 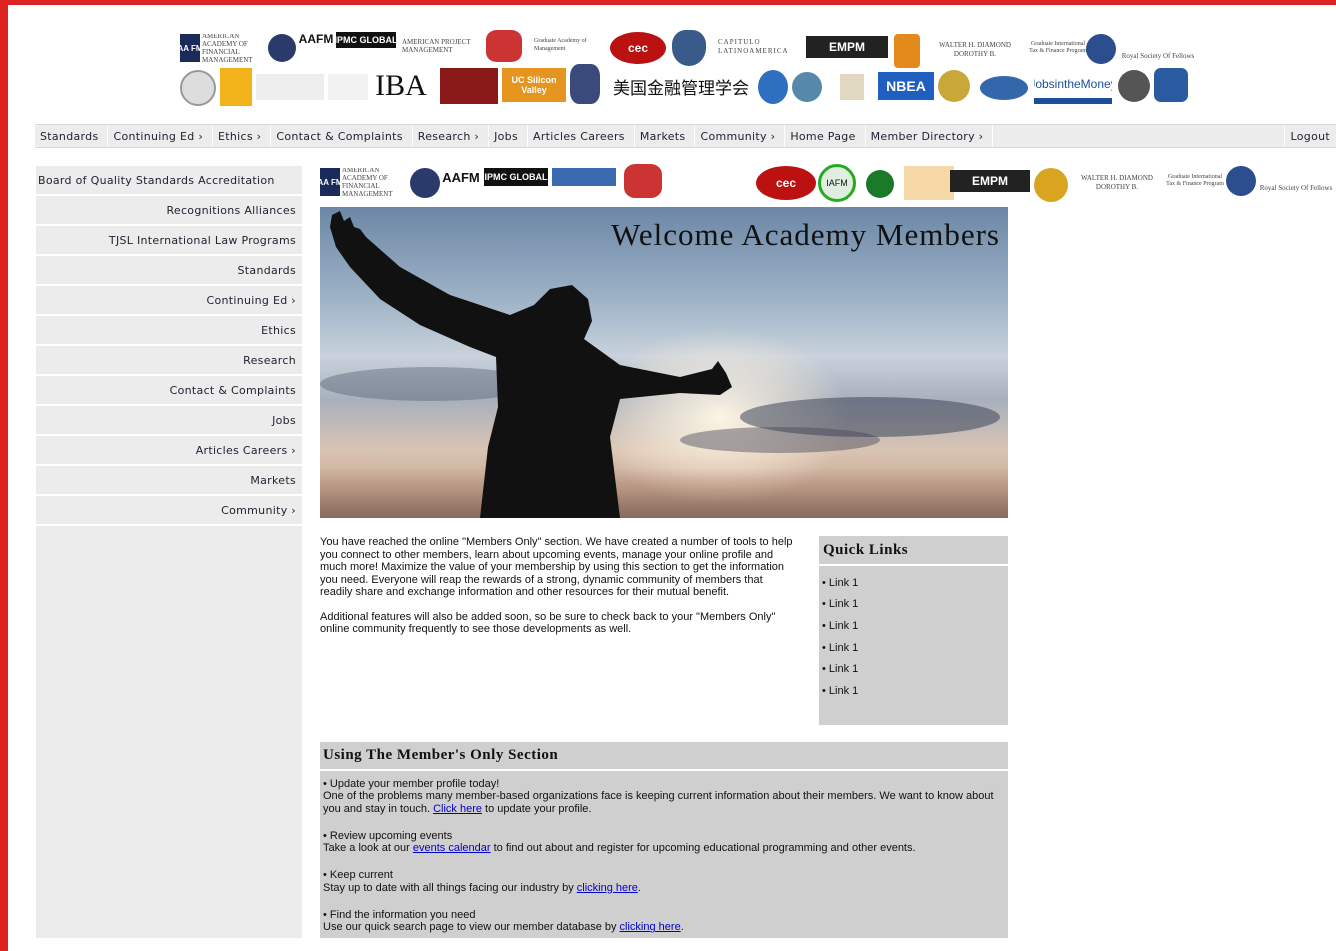 I want to click on block-heading: • Review upcoming events, so click(x=388, y=835).